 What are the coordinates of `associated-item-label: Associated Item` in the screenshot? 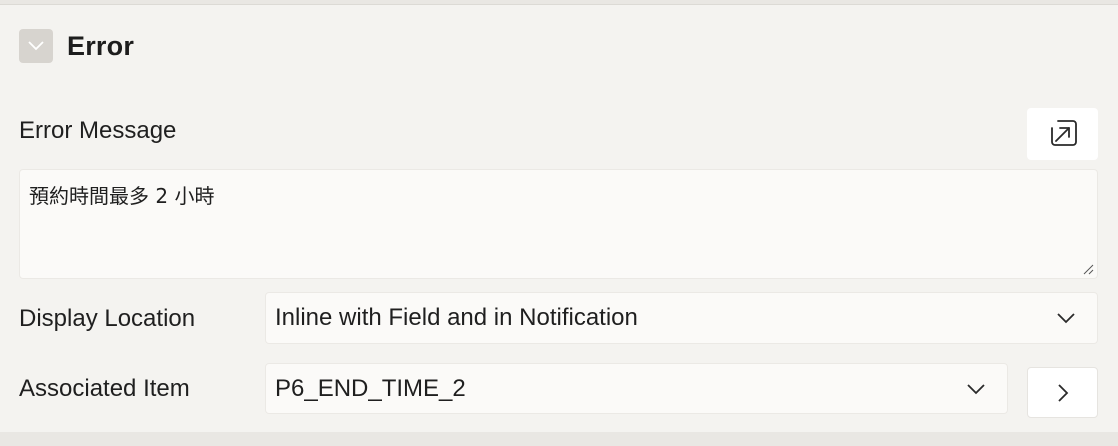 It's located at (104, 388).